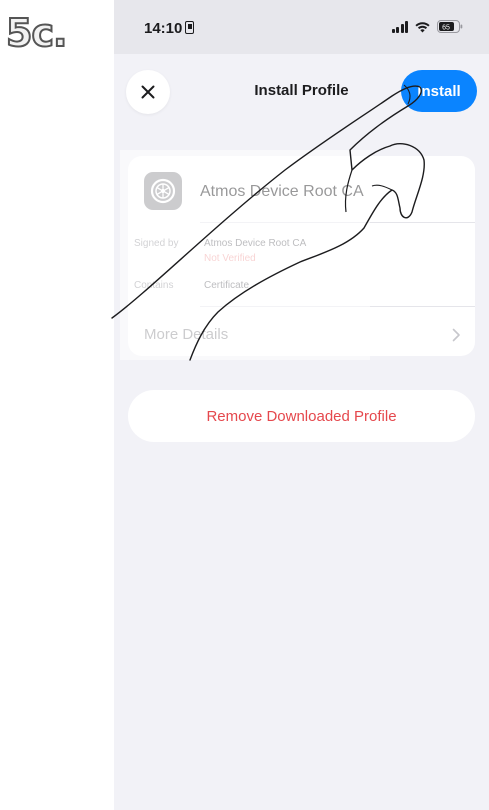 The width and height of the screenshot is (489, 810). What do you see at coordinates (154, 285) in the screenshot?
I see `contains-label: Contains` at bounding box center [154, 285].